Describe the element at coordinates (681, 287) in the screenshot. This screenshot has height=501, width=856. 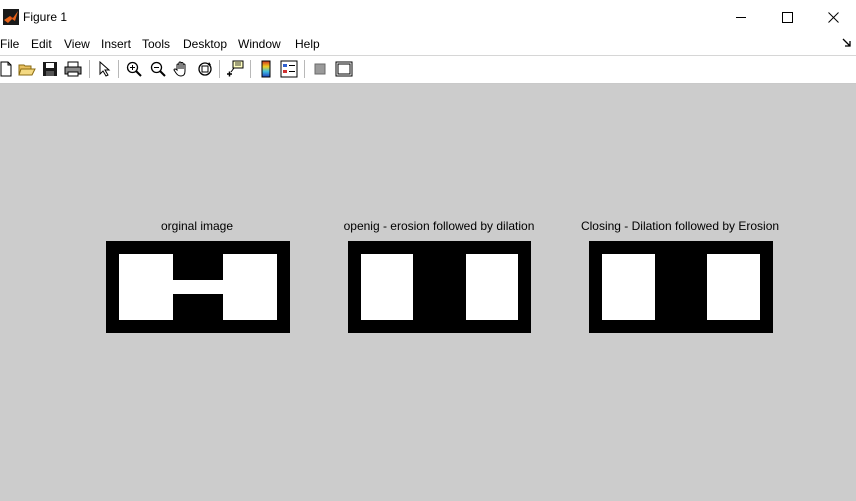
I see `image-axes-closing` at that location.